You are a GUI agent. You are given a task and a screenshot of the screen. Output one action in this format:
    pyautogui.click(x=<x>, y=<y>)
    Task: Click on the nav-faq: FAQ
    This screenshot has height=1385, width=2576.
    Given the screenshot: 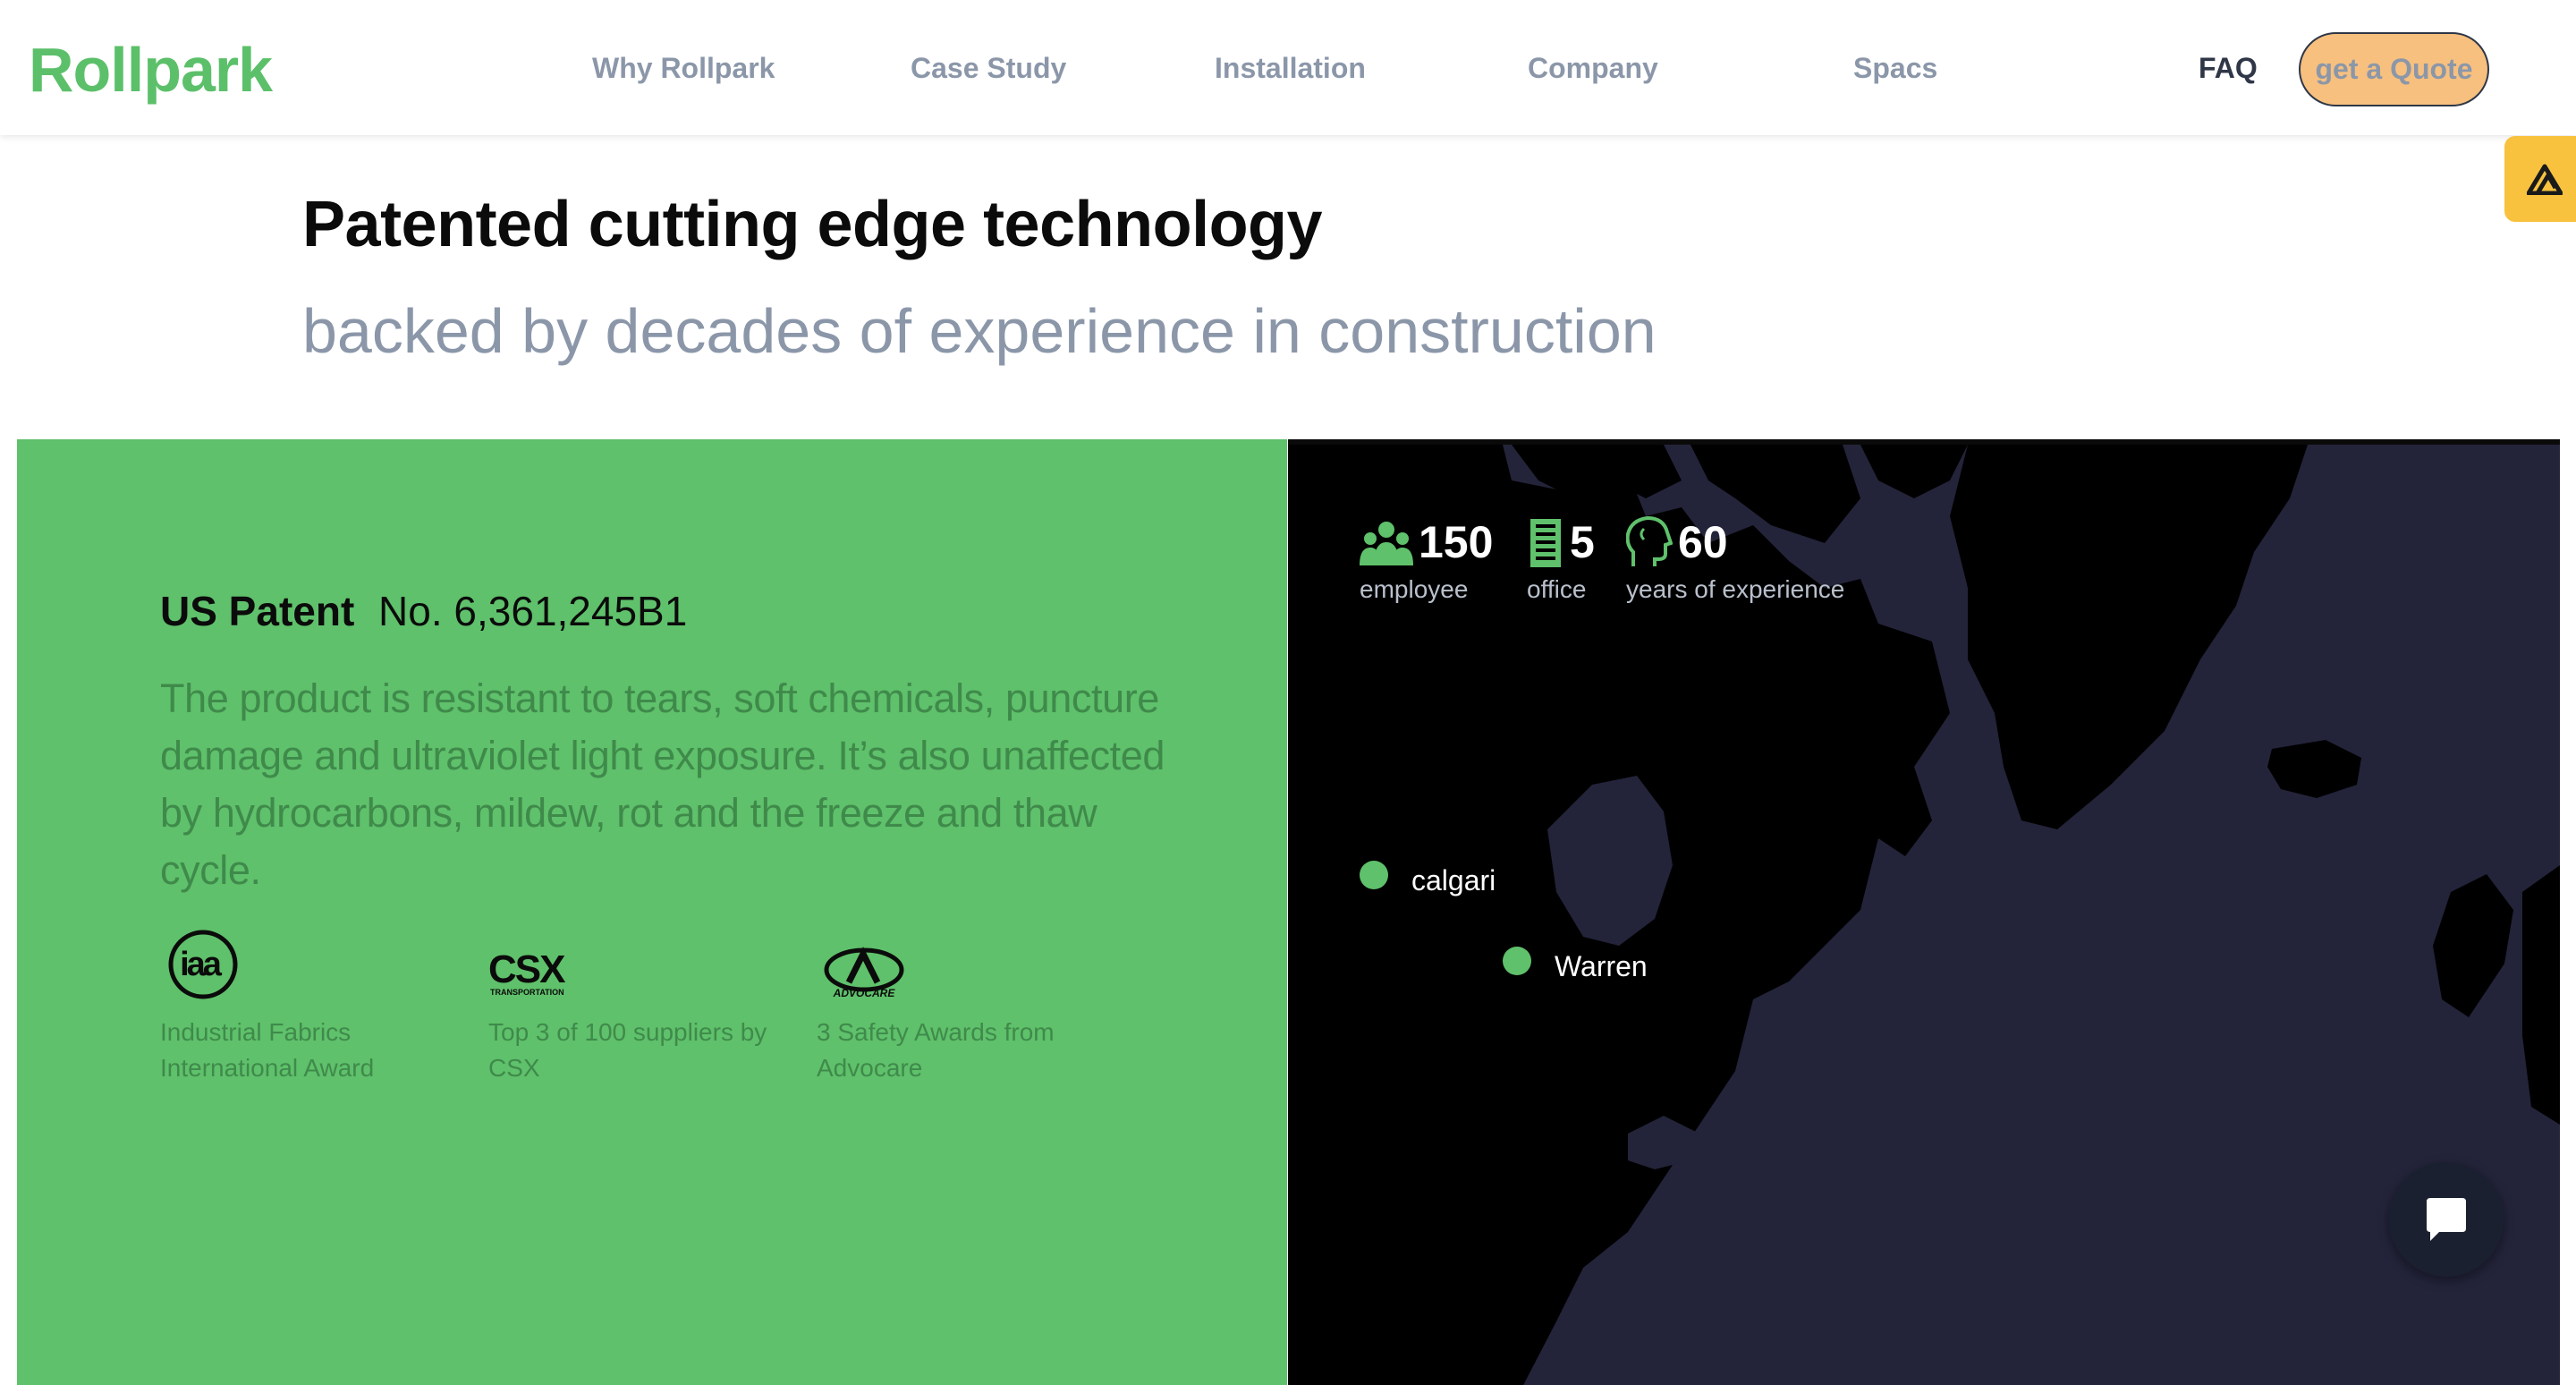 What is the action you would take?
    pyautogui.click(x=2228, y=68)
    